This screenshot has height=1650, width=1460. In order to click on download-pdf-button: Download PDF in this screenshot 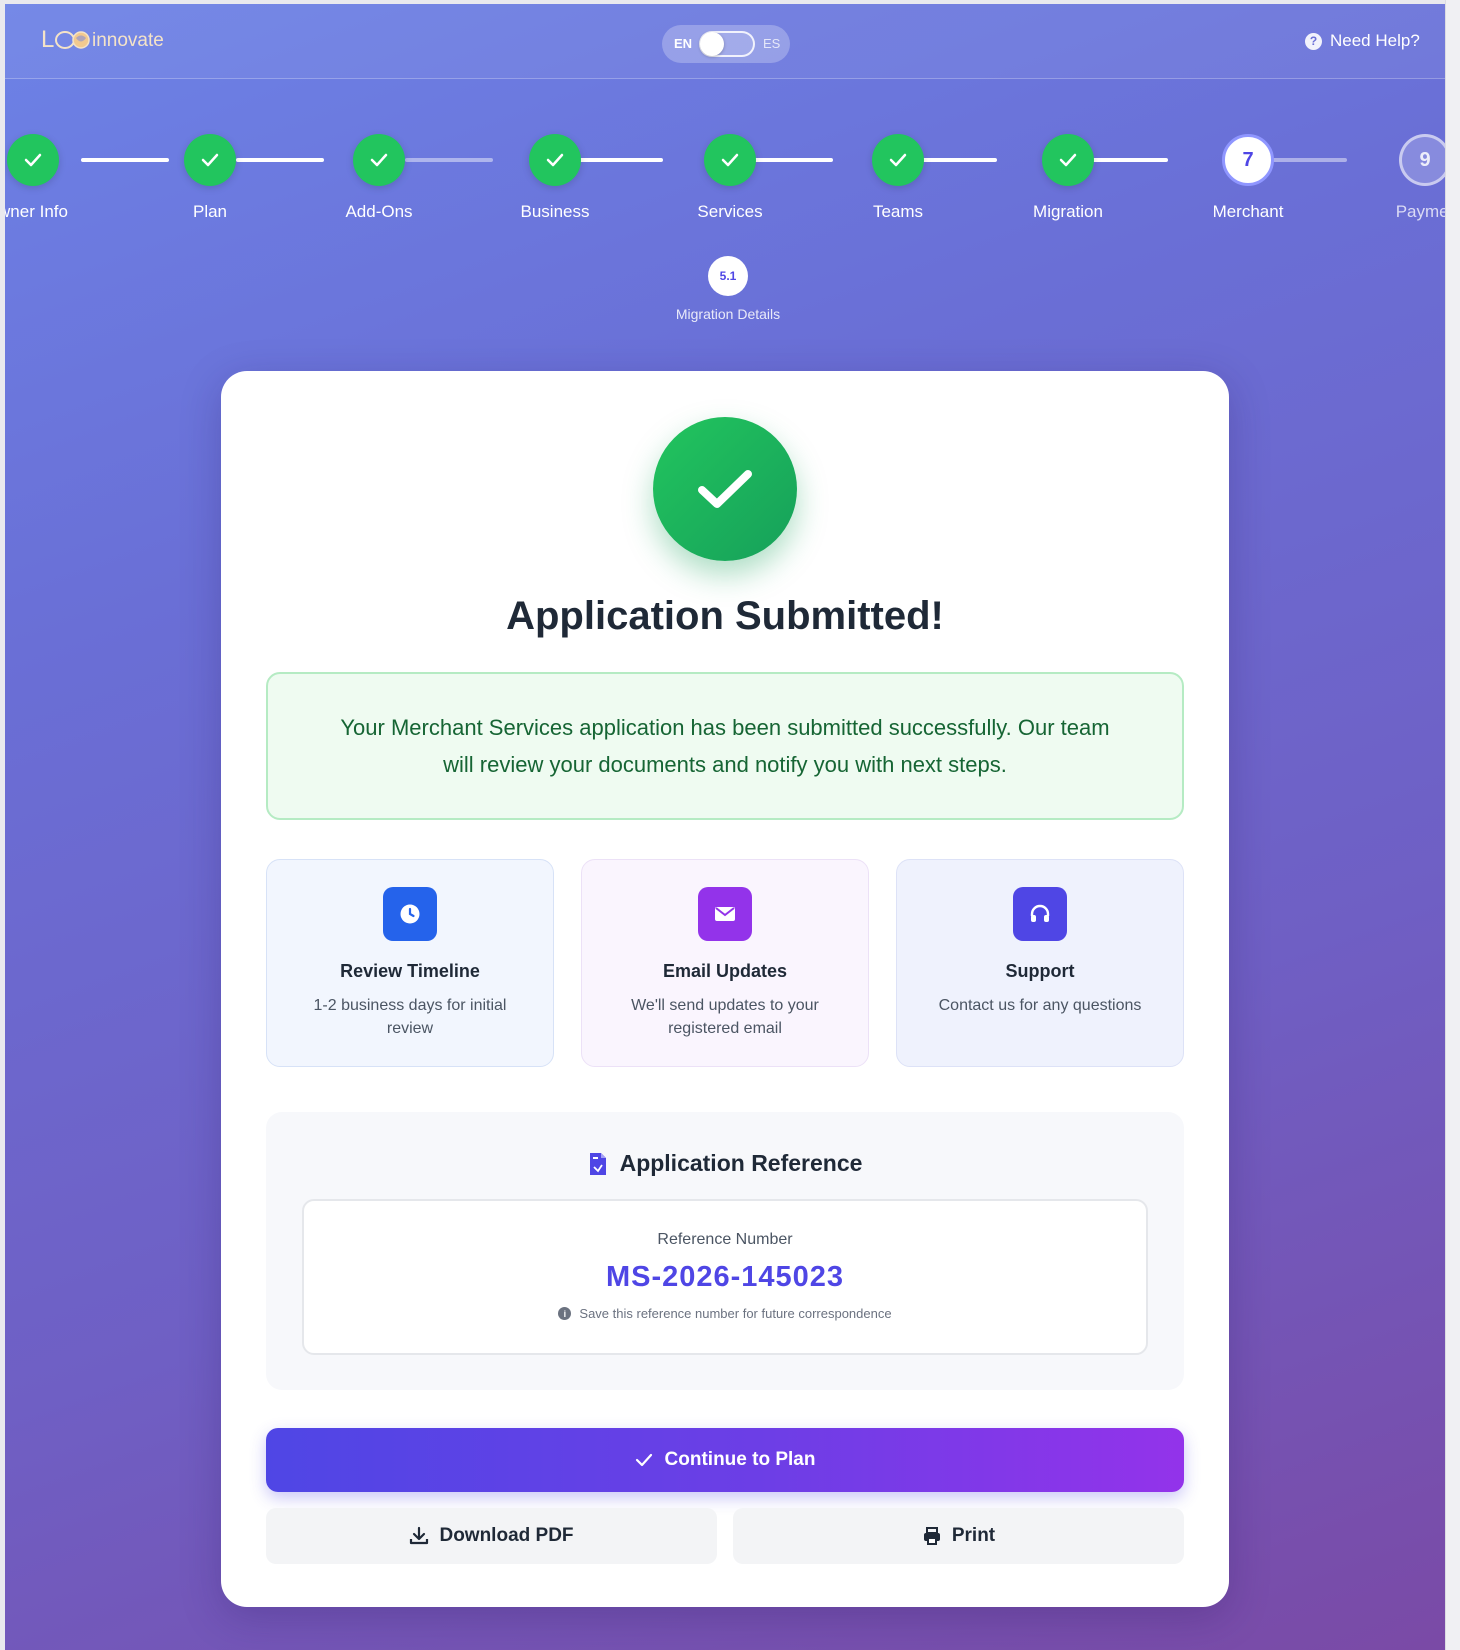, I will do `click(491, 1536)`.